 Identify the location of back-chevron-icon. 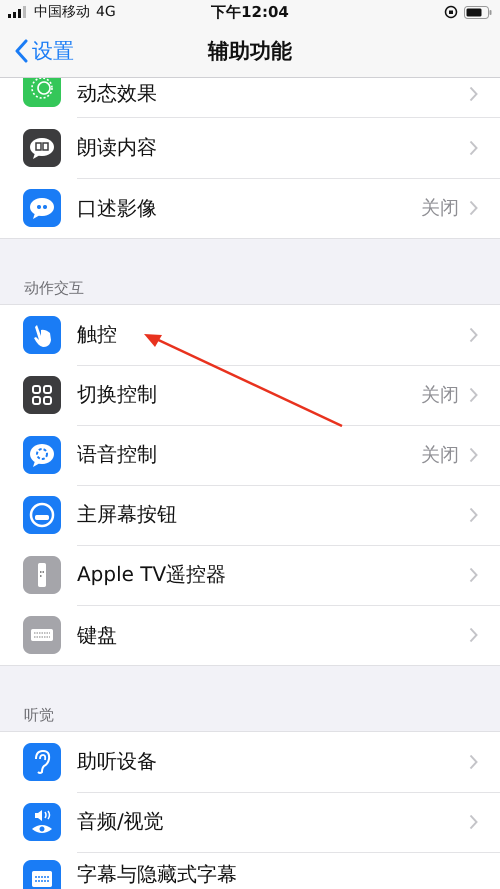
(21, 51).